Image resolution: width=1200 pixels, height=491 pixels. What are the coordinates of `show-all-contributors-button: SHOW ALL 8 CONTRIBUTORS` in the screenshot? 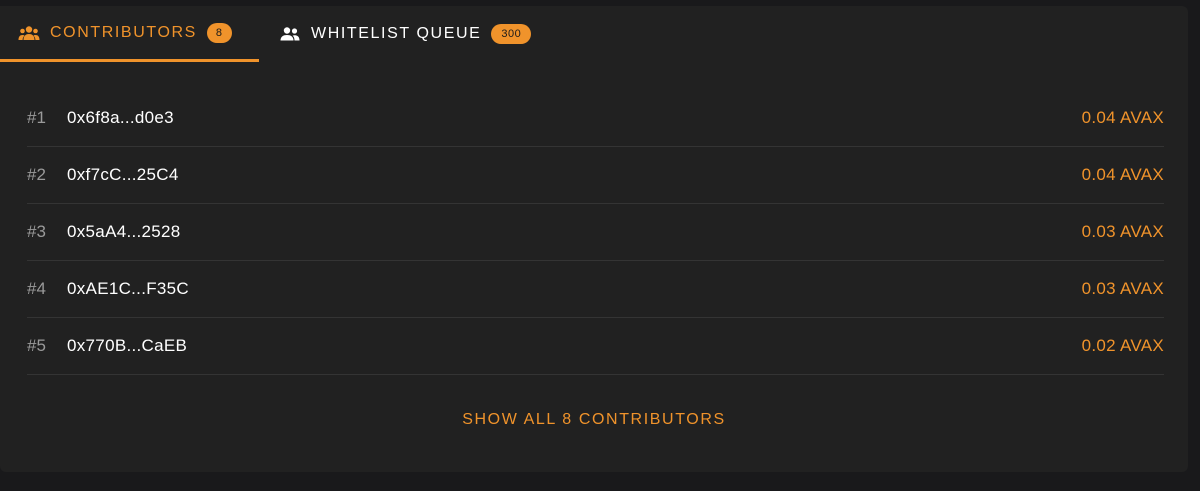 It's located at (594, 420).